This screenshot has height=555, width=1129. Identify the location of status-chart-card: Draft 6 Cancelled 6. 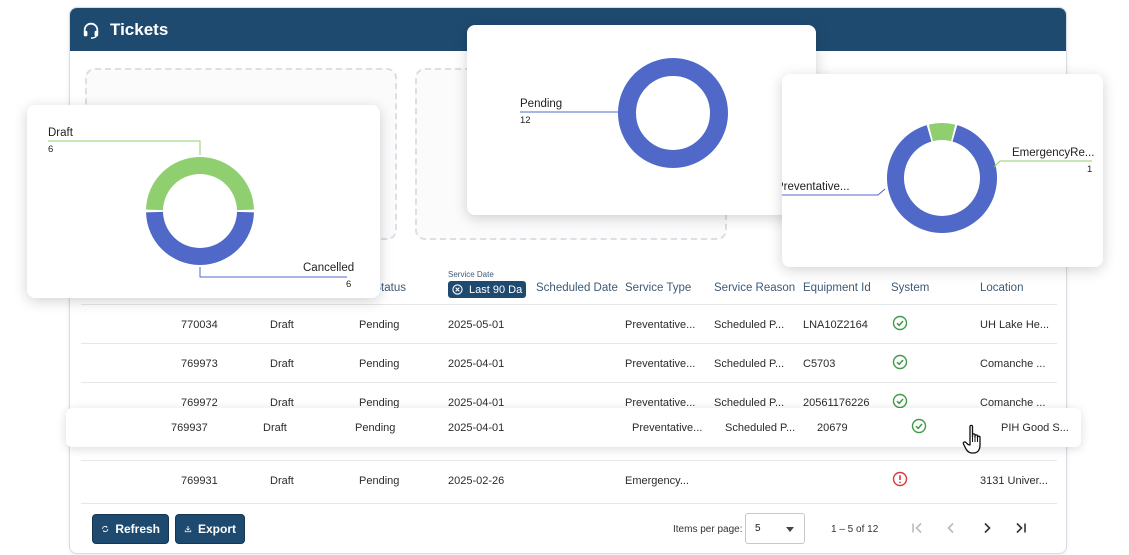
(203, 201).